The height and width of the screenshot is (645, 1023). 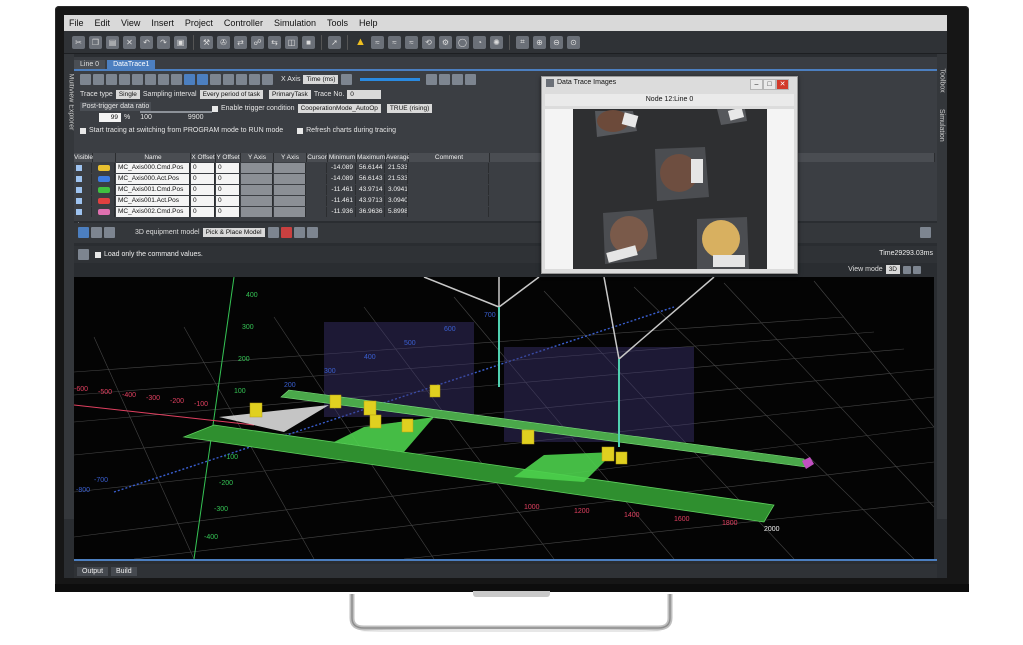 What do you see at coordinates (215, 79) in the screenshot?
I see `chart-split-icon` at bounding box center [215, 79].